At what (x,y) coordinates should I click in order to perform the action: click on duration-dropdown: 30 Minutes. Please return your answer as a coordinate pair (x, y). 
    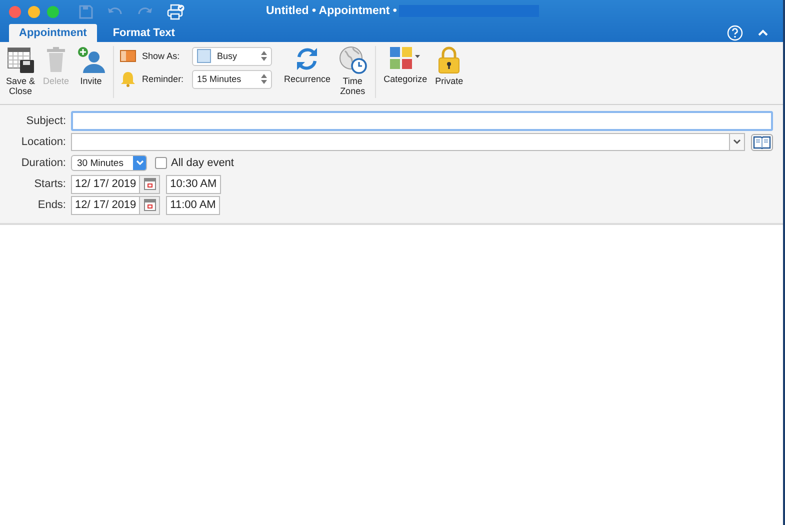
    Looking at the image, I should click on (109, 163).